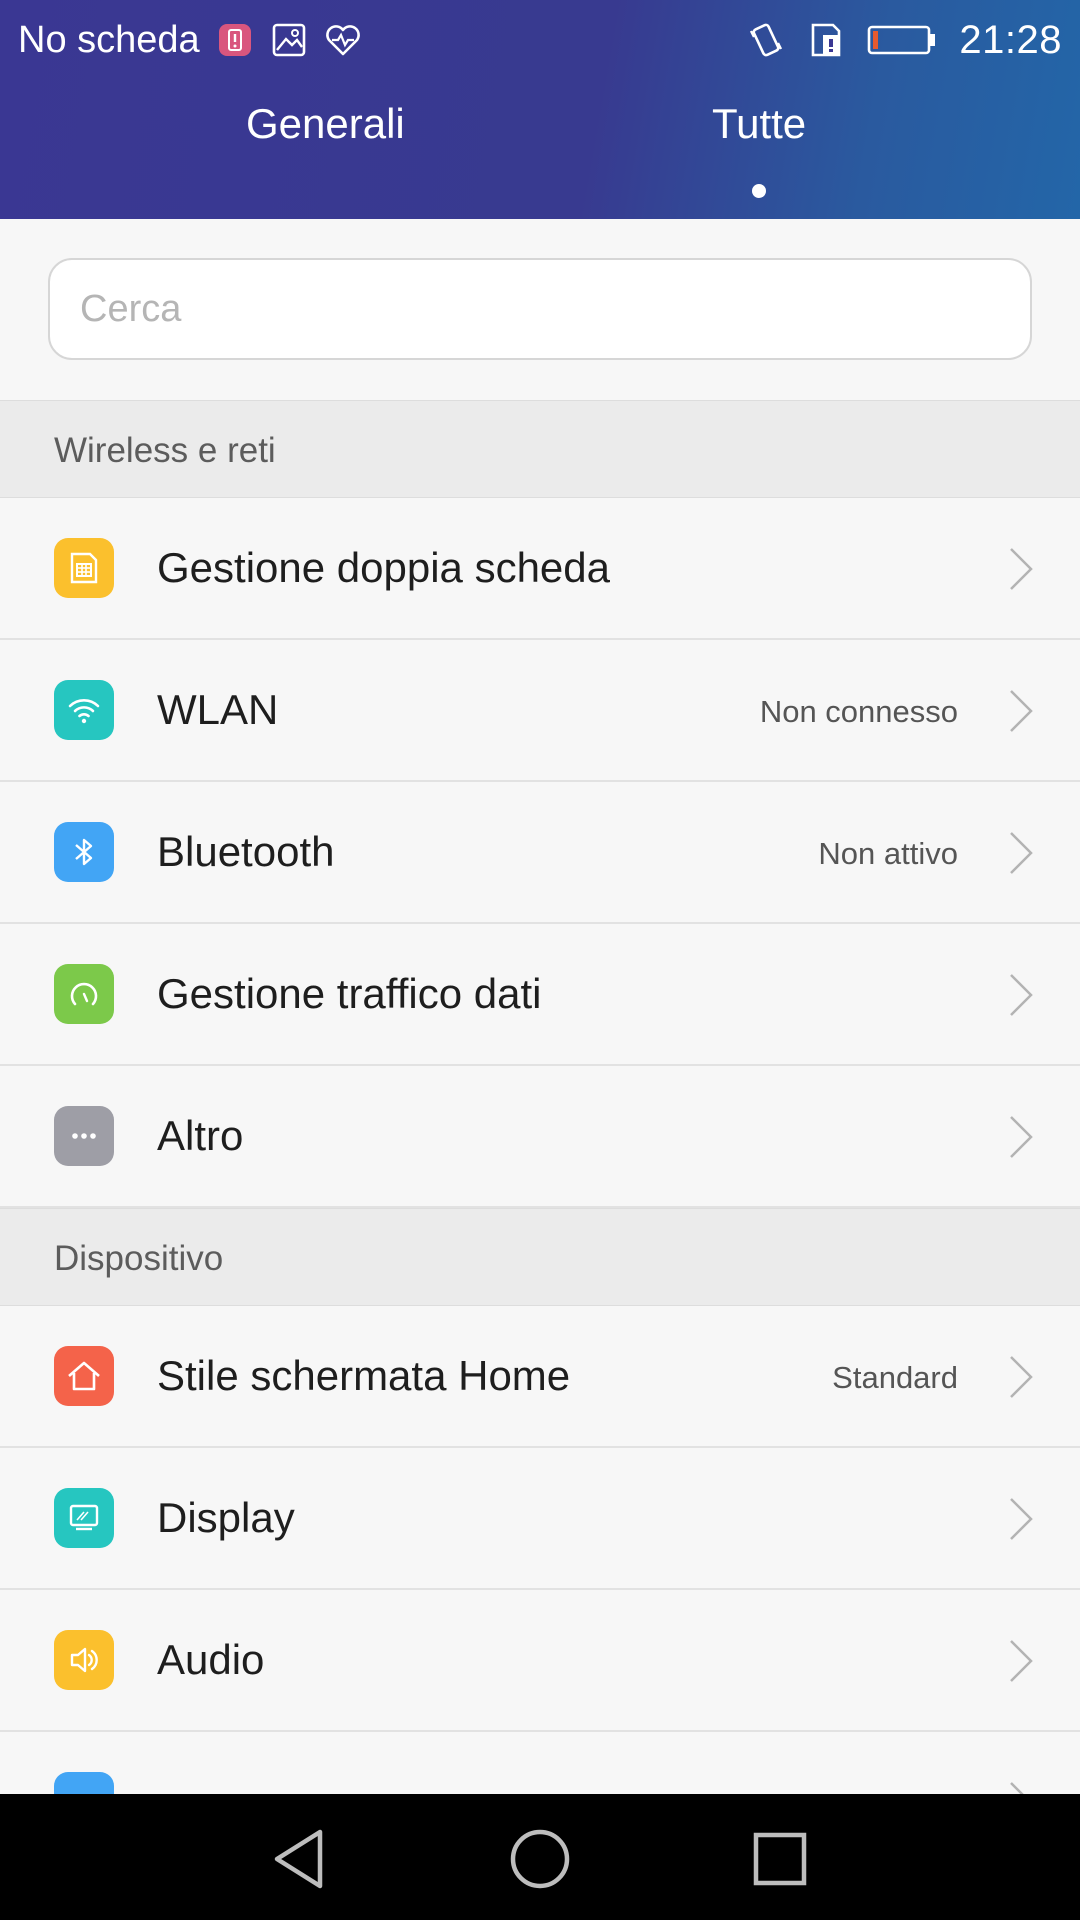 The height and width of the screenshot is (1920, 1080). I want to click on status-left: No scheda, so click(190, 40).